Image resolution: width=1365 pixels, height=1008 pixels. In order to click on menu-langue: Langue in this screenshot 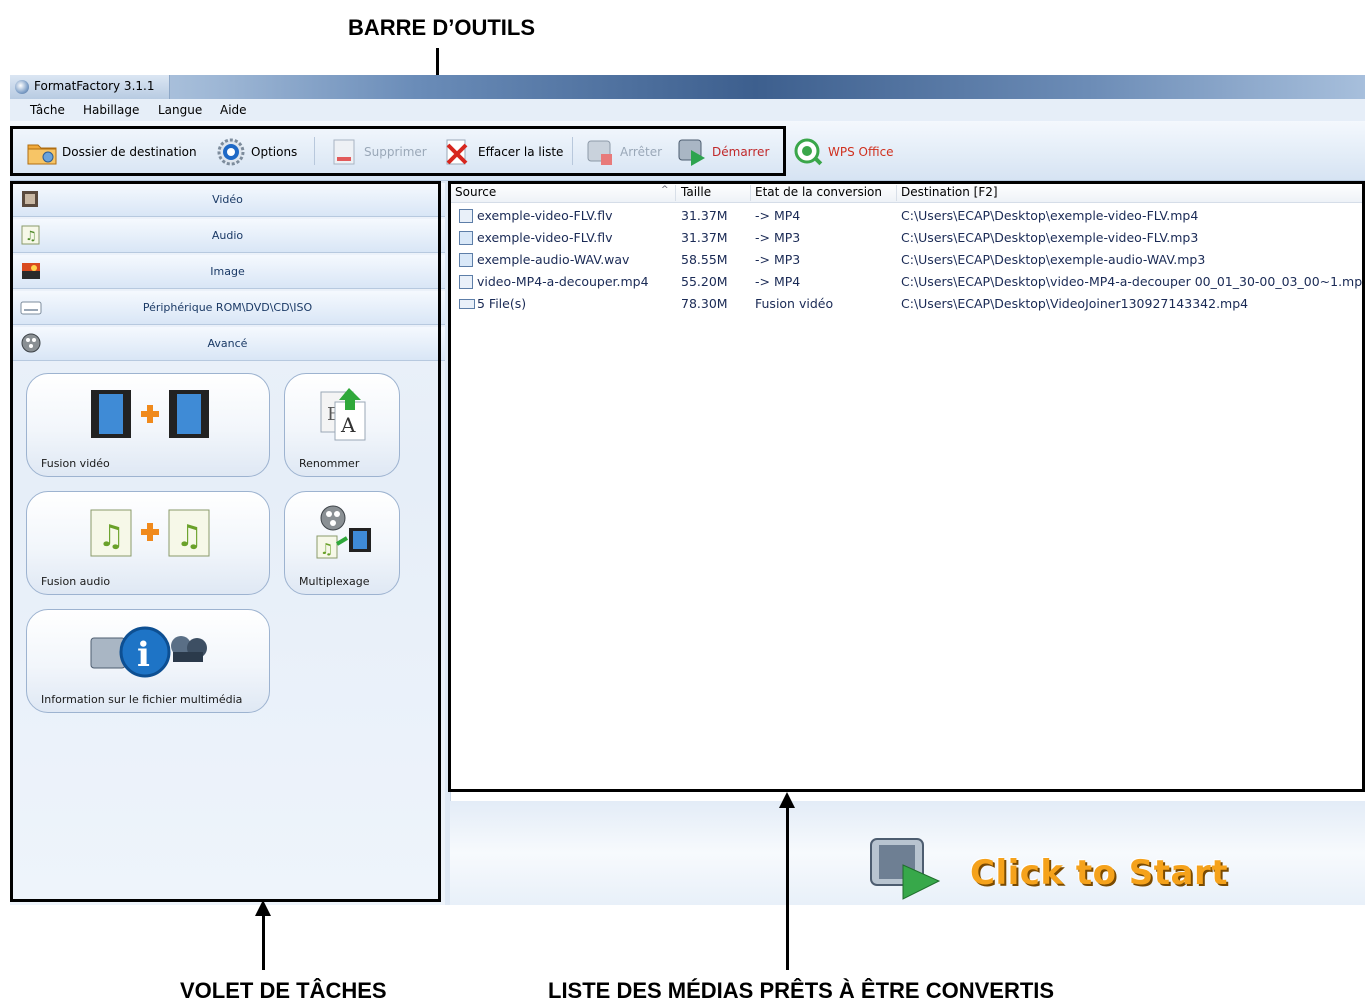, I will do `click(180, 110)`.